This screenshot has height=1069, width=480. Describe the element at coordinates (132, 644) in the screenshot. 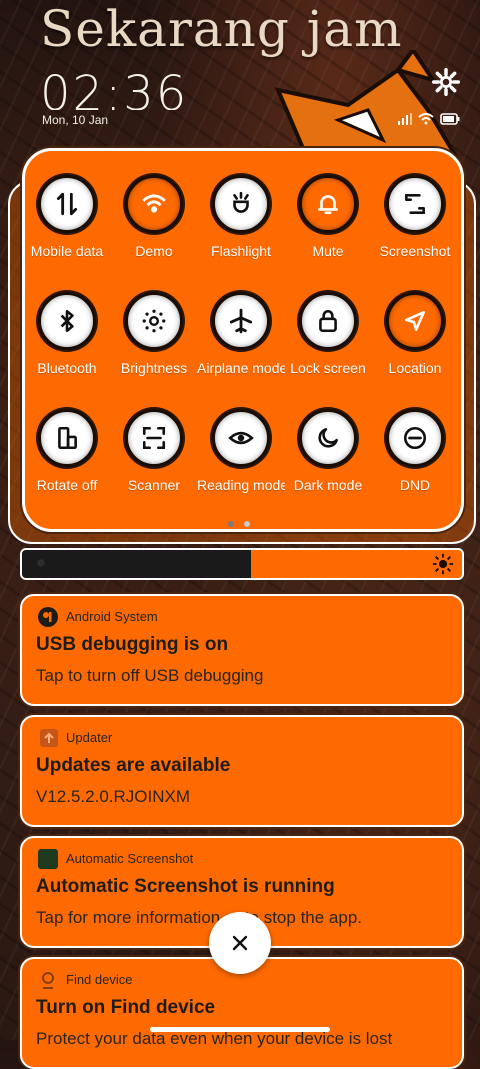

I see `notification-title: USB debugging is on` at that location.